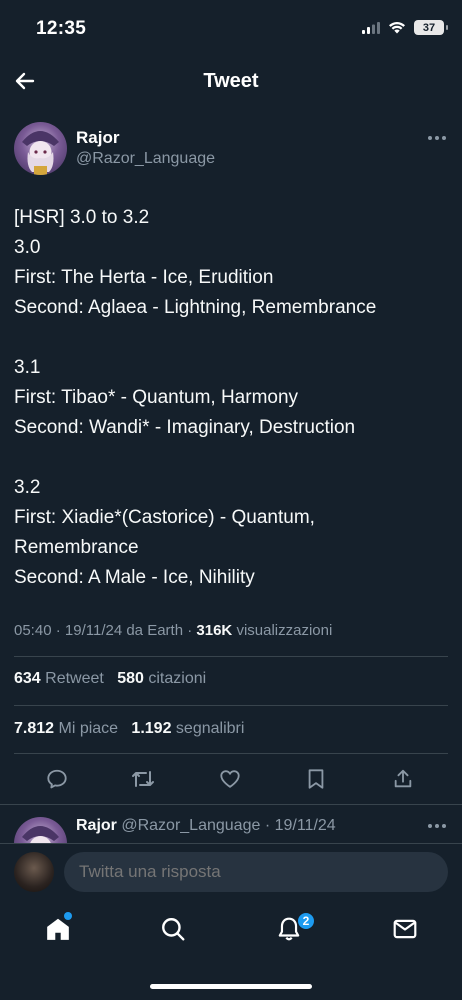 The image size is (462, 1000). What do you see at coordinates (164, 517) in the screenshot?
I see `tweet-line: First: Xiadie*(Castorice) - Quantum,` at bounding box center [164, 517].